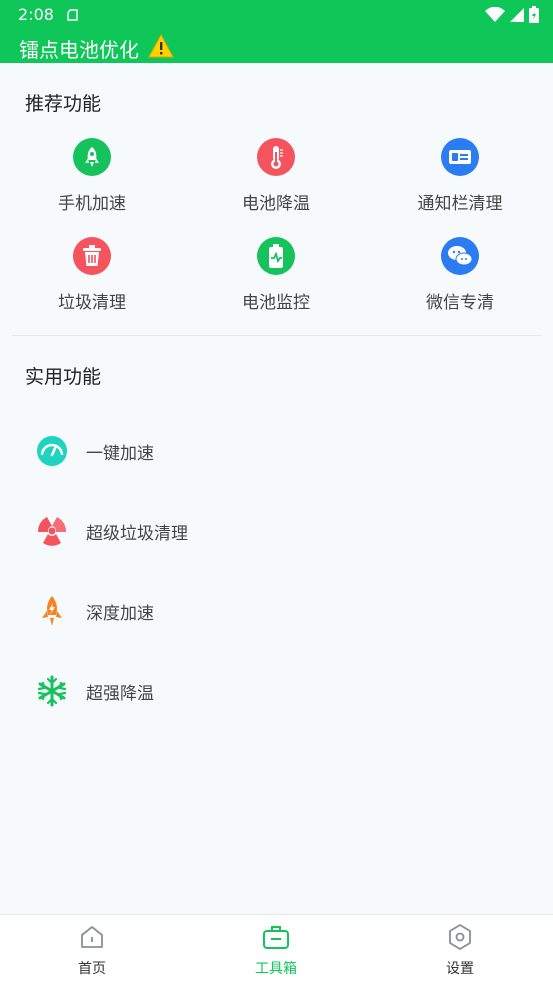 The image size is (553, 984). I want to click on tab-label: 首页, so click(92, 969).